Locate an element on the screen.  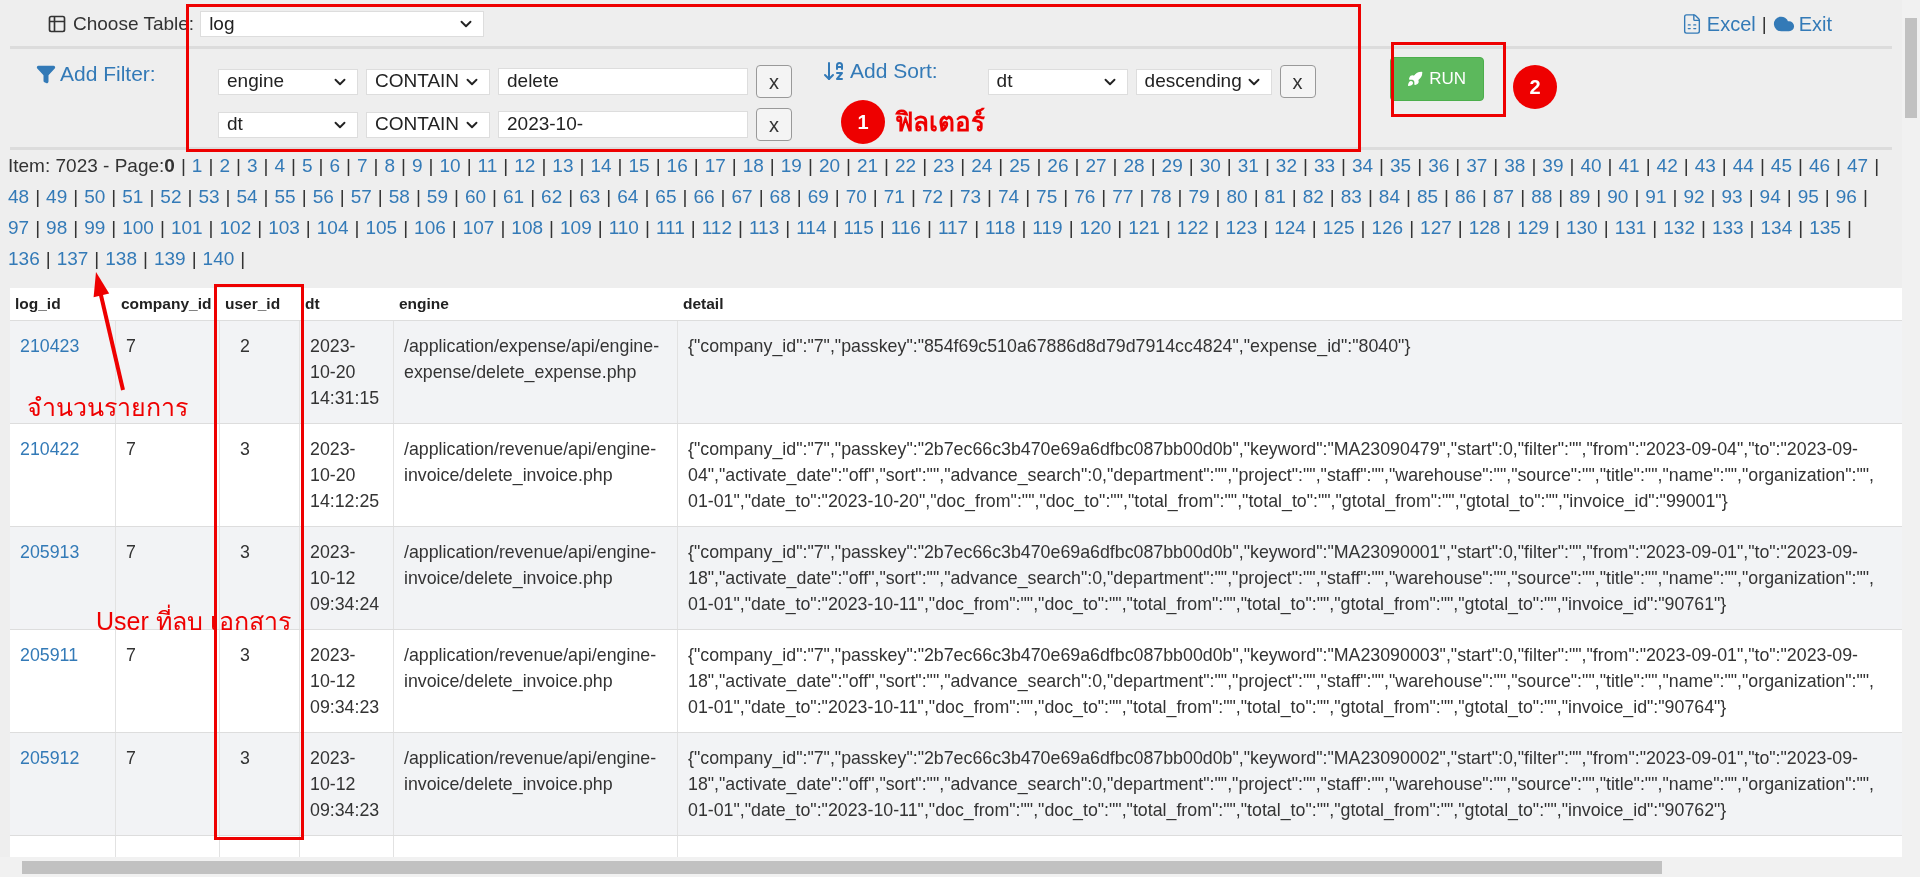
page-link: 103 is located at coordinates (284, 227).